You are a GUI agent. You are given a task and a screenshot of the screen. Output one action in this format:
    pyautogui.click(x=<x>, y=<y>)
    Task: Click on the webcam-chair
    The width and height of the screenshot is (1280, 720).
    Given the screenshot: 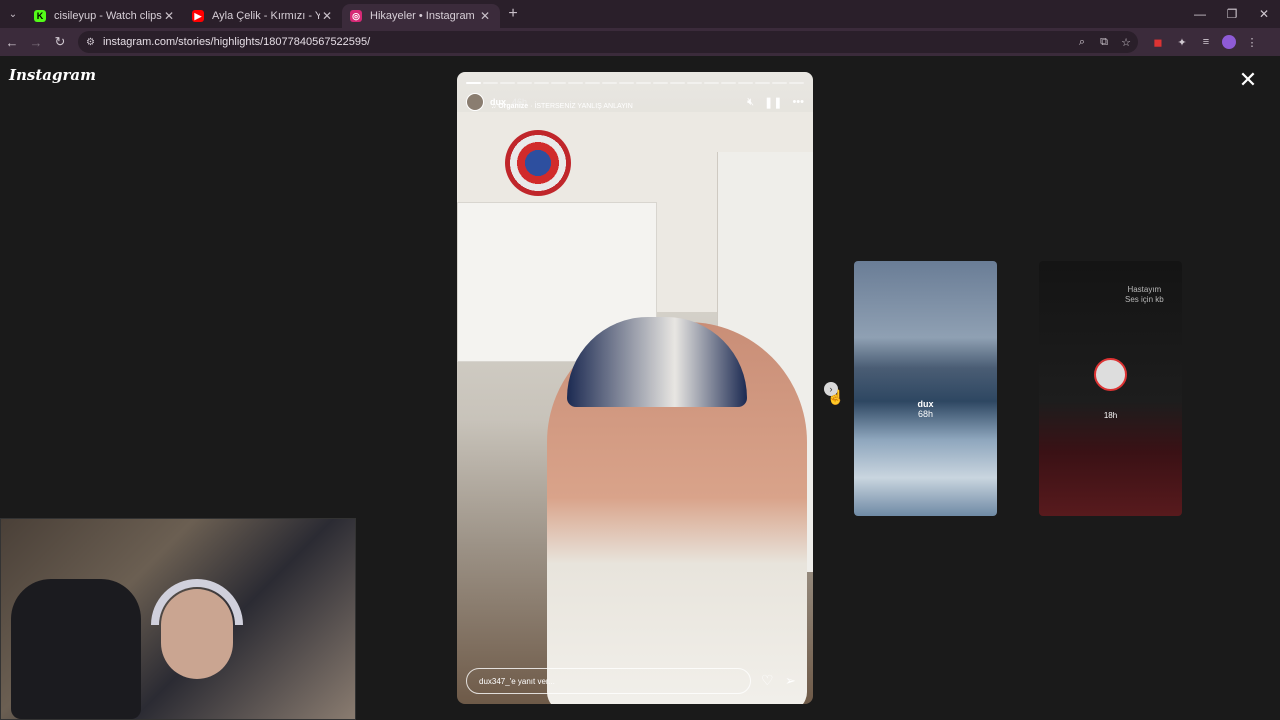 What is the action you would take?
    pyautogui.click(x=76, y=649)
    